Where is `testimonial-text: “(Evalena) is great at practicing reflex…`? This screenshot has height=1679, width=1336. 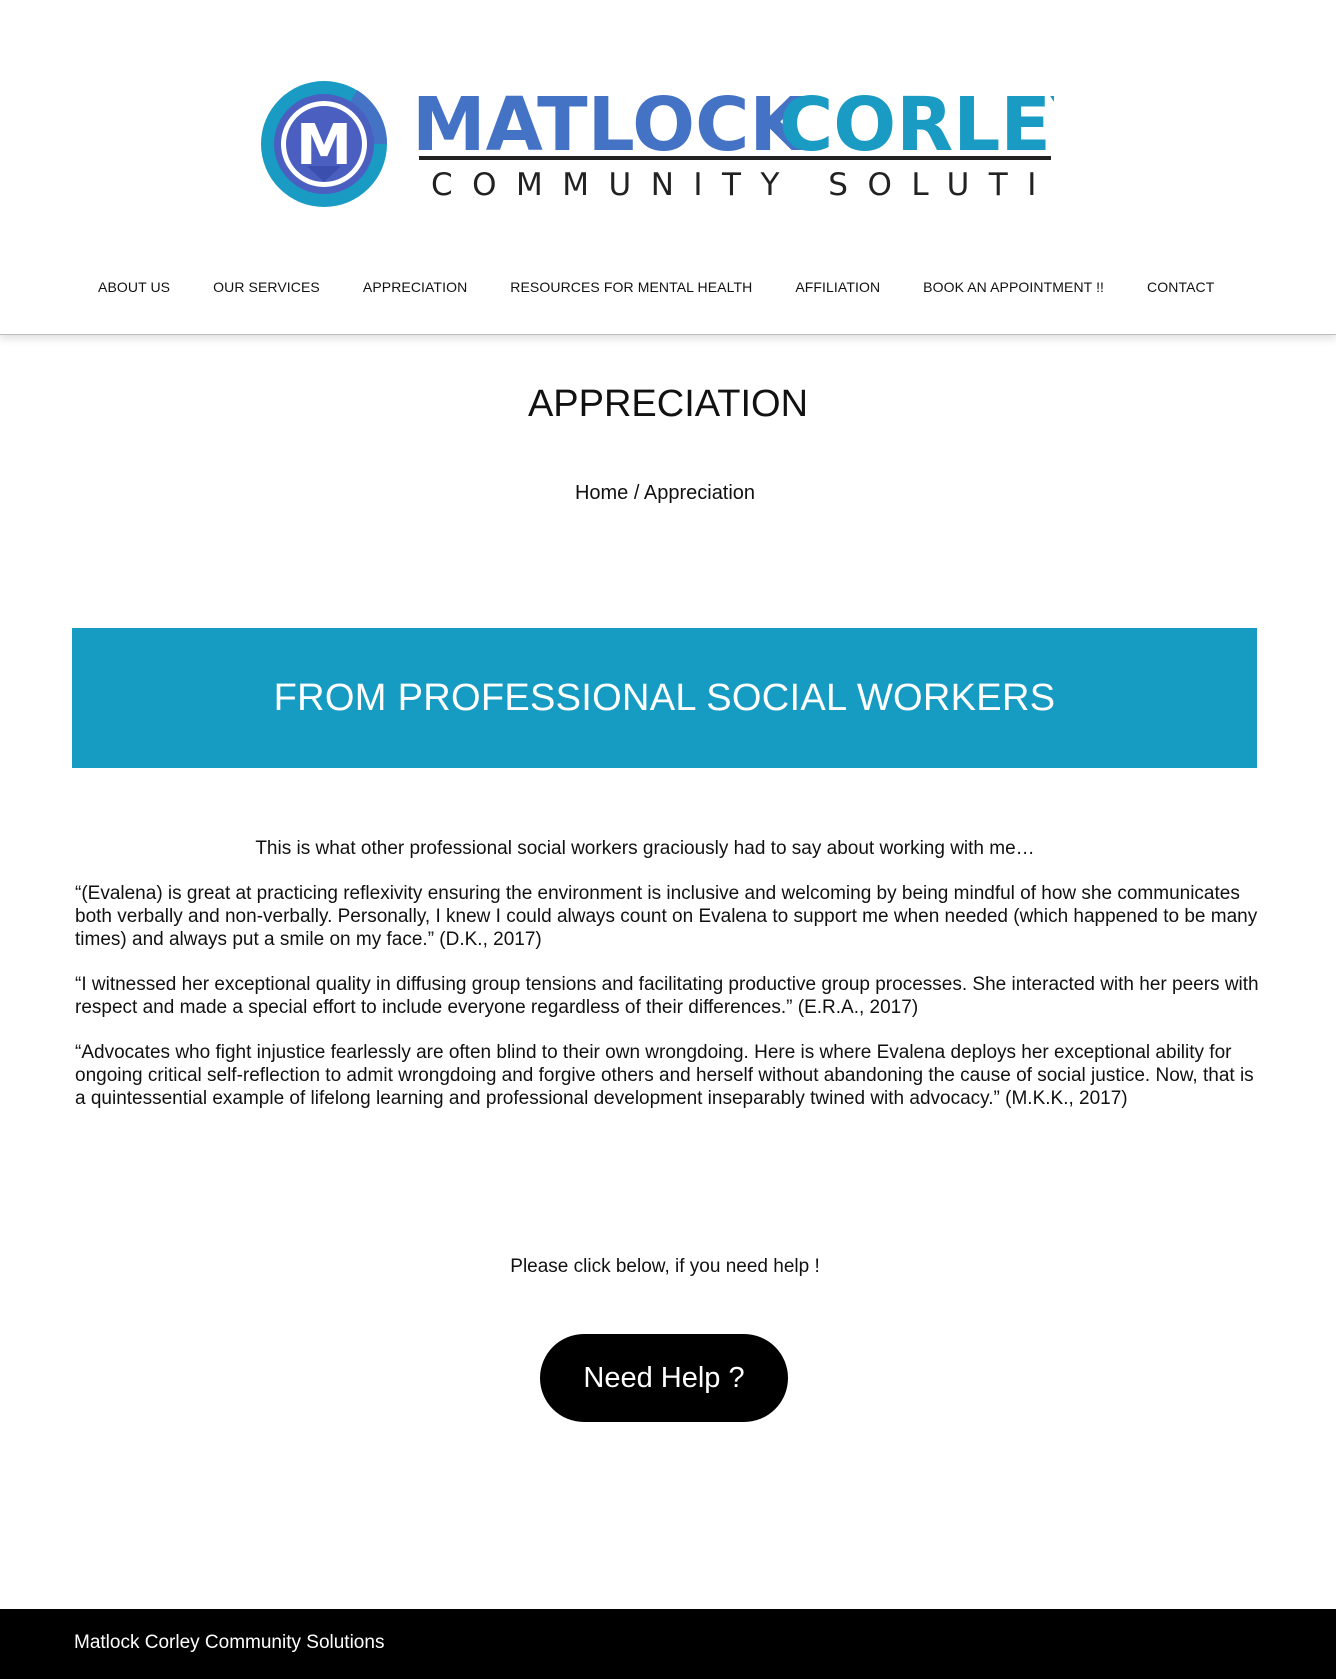
testimonial-text: “(Evalena) is great at practicing reflex… is located at coordinates (666, 916).